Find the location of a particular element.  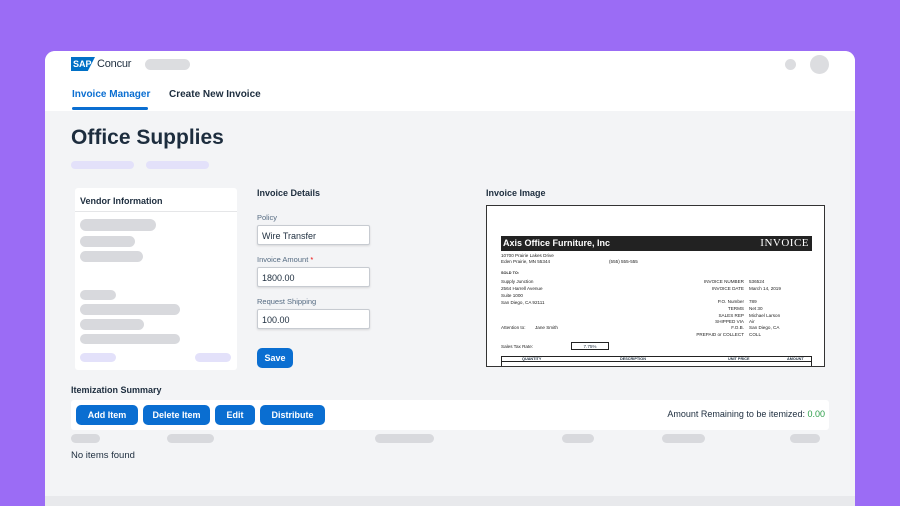

tab-create-new-invoice: Create New Invoice is located at coordinates (215, 94).